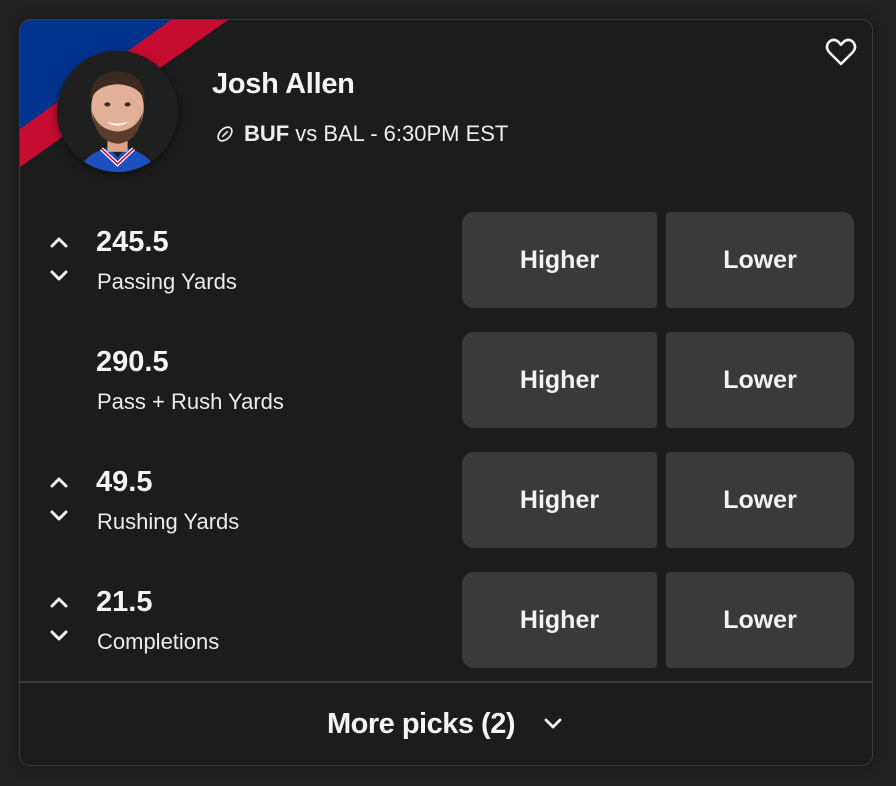 The height and width of the screenshot is (786, 896). Describe the element at coordinates (124, 482) in the screenshot. I see `pick-line-value: 49.5` at that location.